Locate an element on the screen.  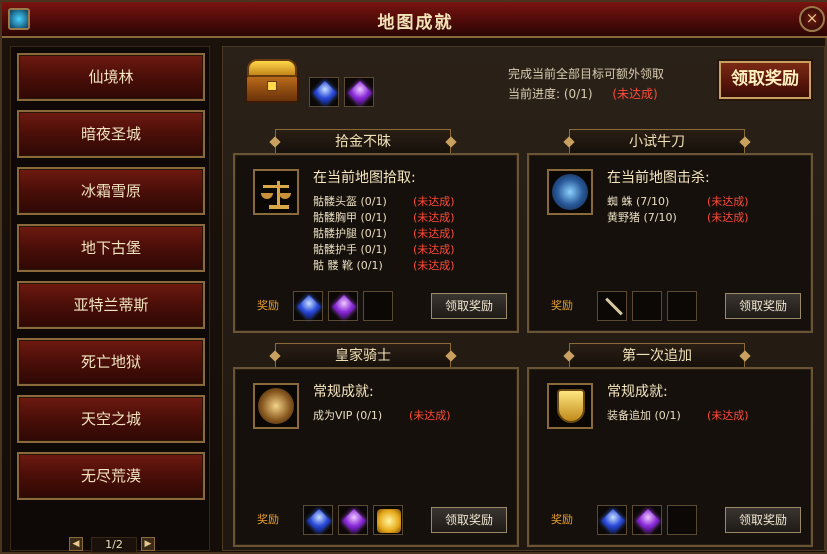
shield-icon is located at coordinates (570, 406).